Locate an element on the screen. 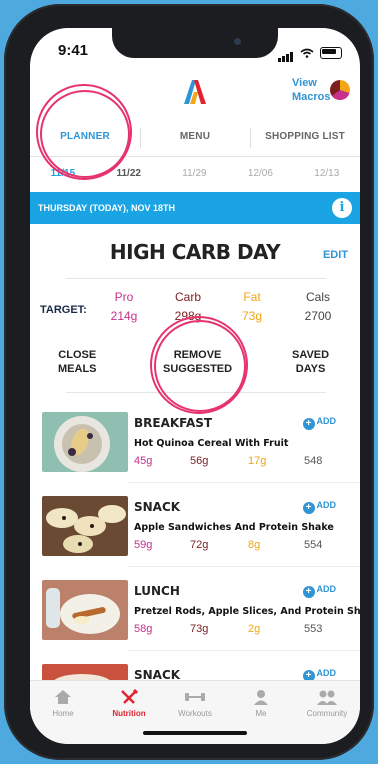 Image resolution: width=378 pixels, height=764 pixels. signal-icon is located at coordinates (286, 52).